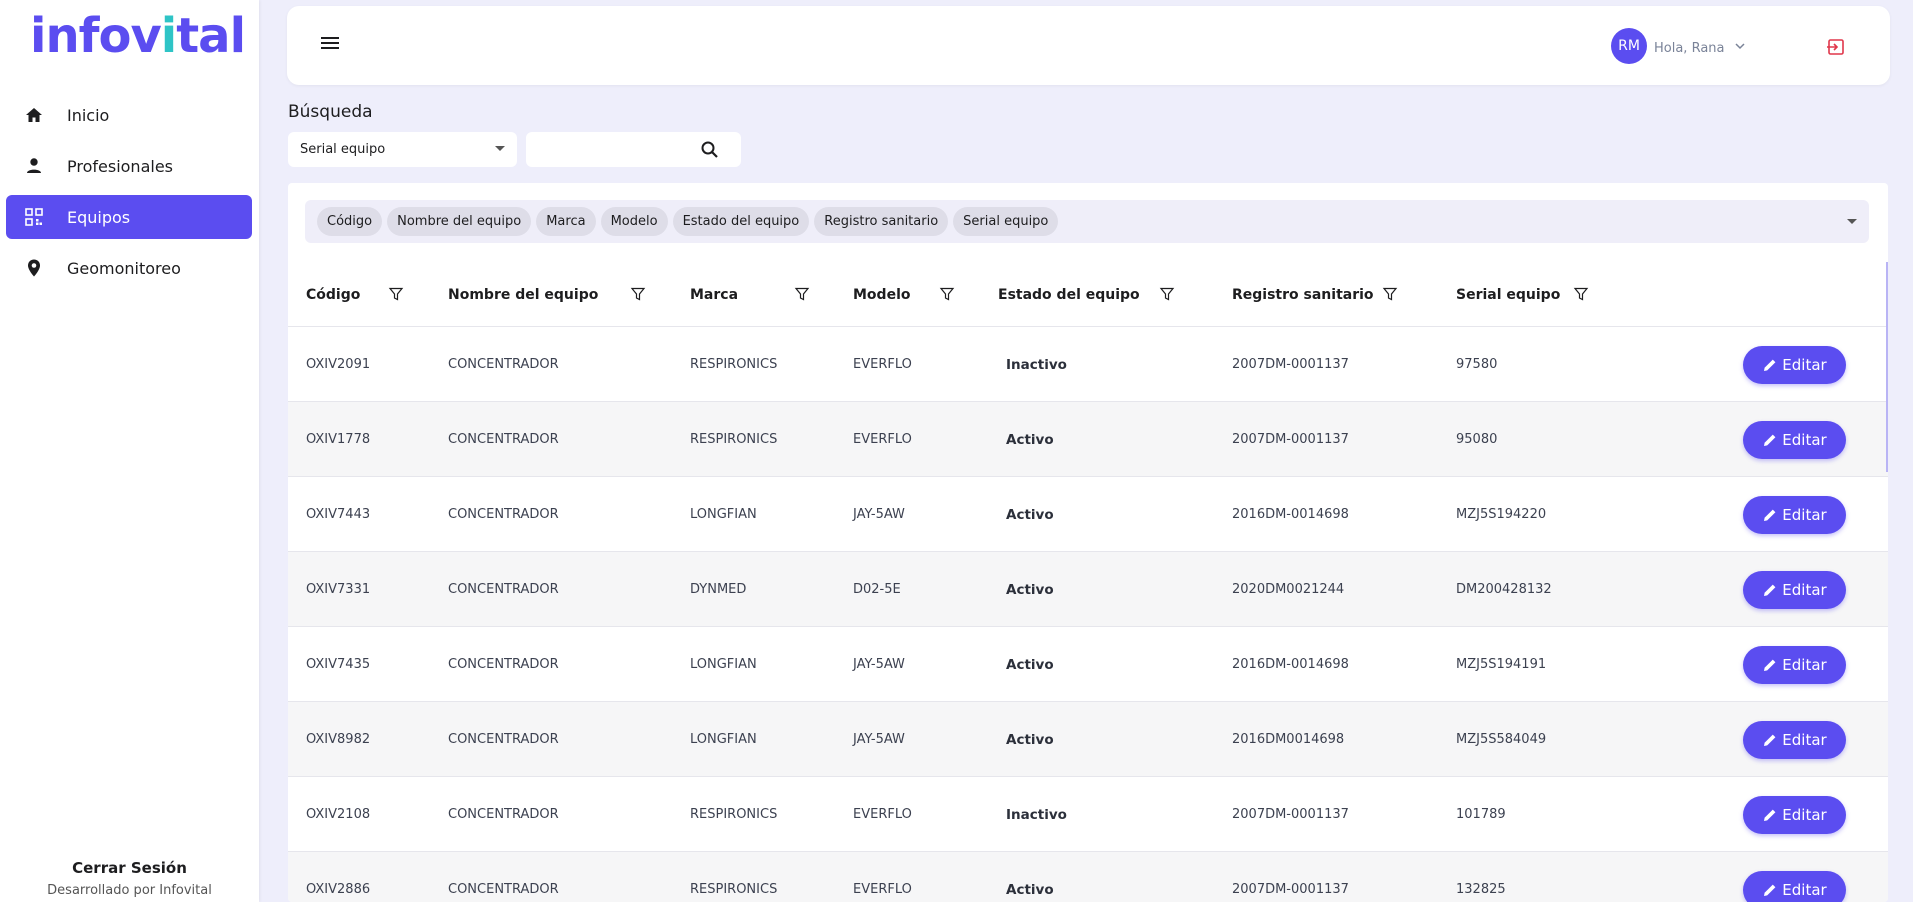 The height and width of the screenshot is (902, 1913). Describe the element at coordinates (523, 294) in the screenshot. I see `column-header: Nombre del equipo` at that location.